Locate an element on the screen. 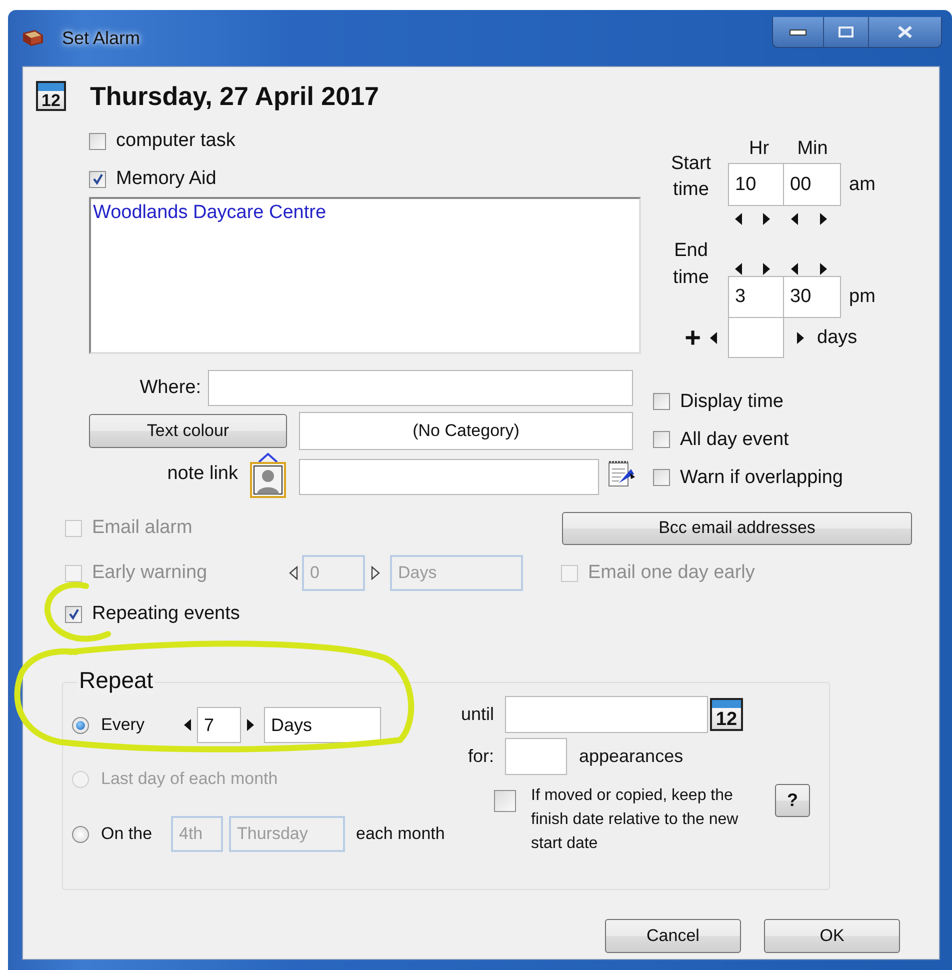 Image resolution: width=952 pixels, height=970 pixels. plus-sign: + is located at coordinates (692, 338).